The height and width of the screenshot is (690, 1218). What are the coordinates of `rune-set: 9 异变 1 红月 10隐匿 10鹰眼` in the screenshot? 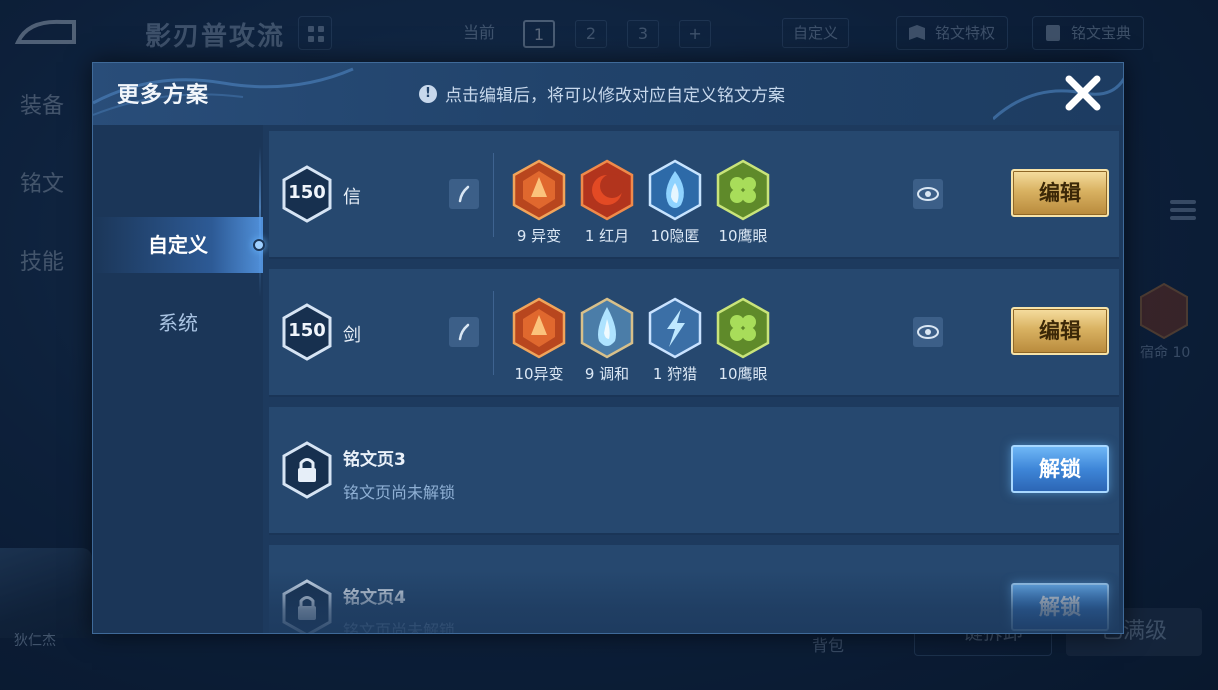 It's located at (641, 202).